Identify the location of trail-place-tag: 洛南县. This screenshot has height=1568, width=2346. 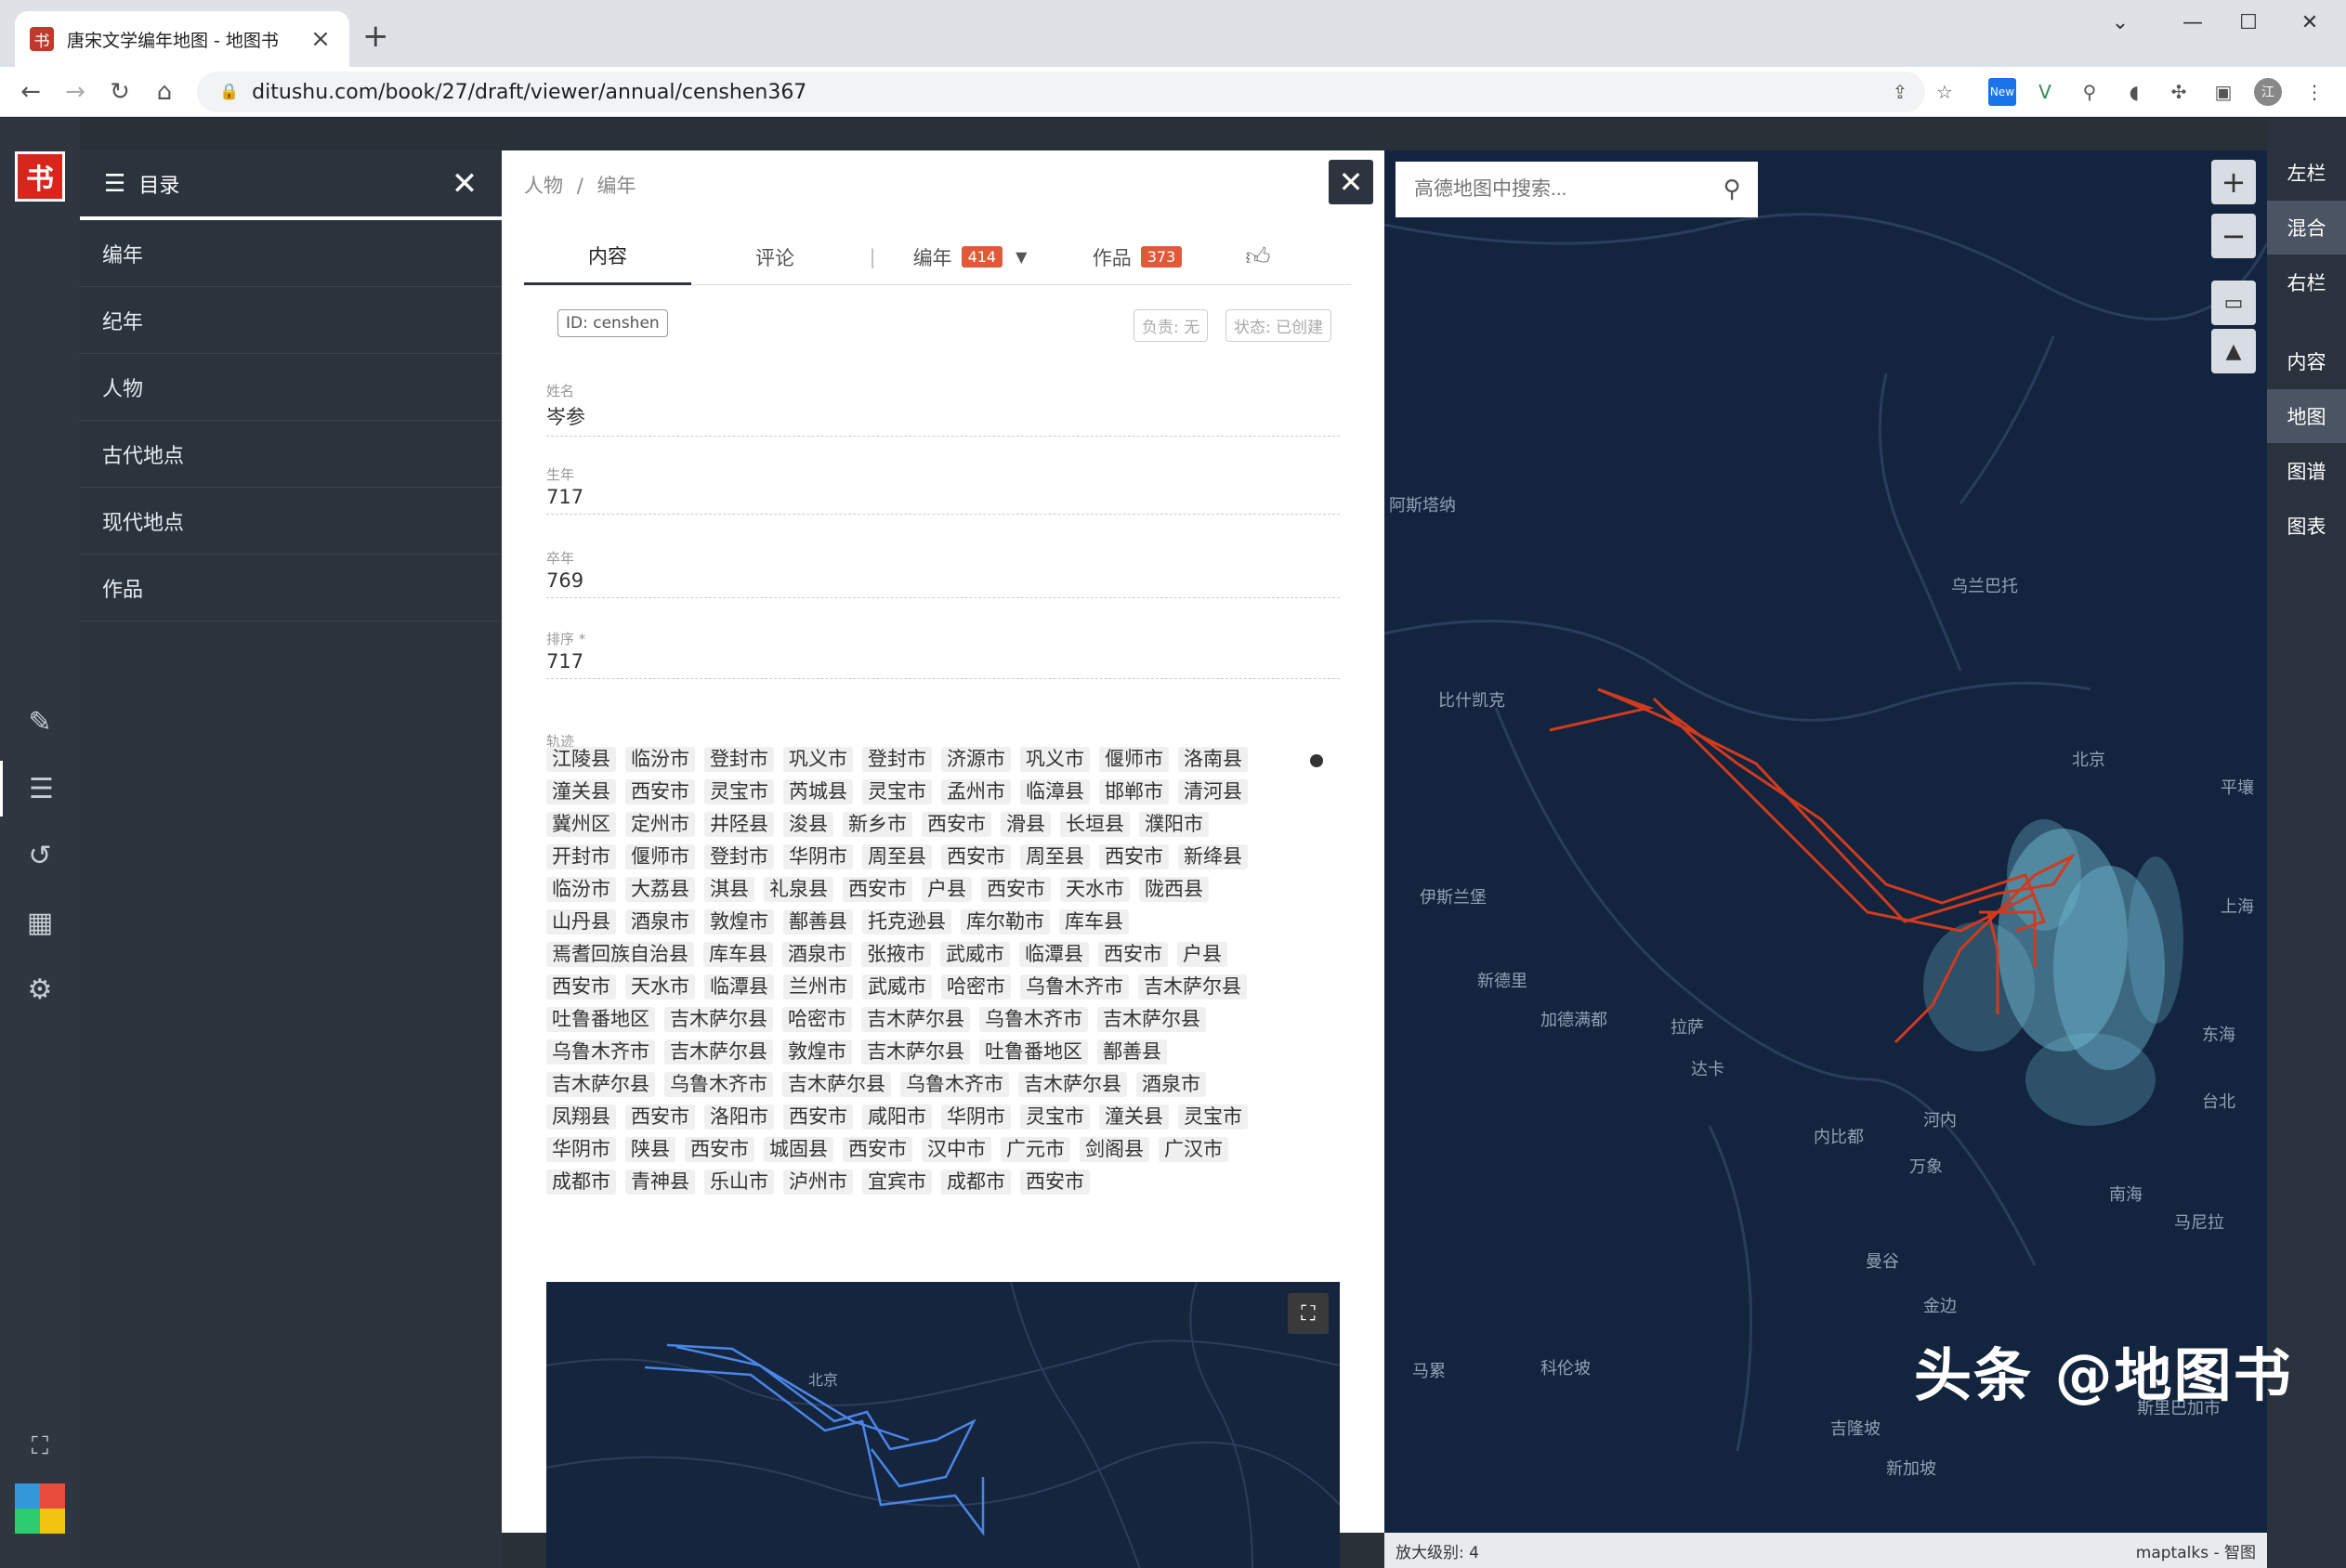
(1213, 759).